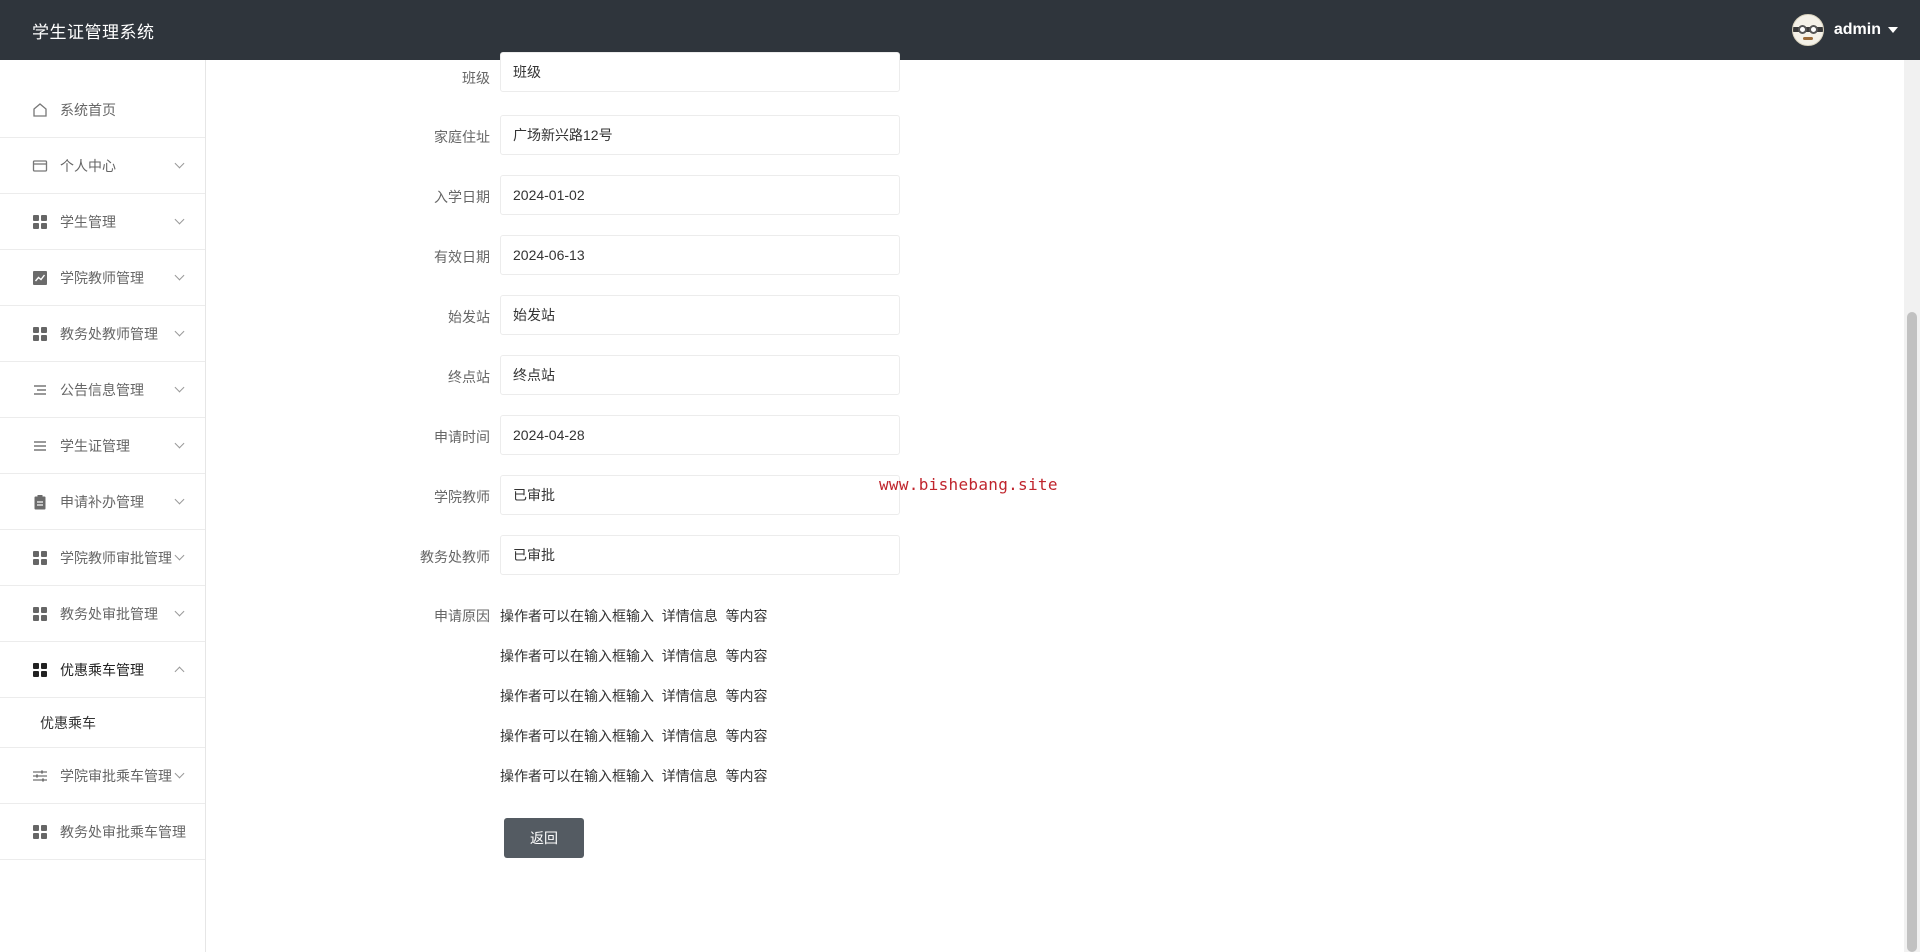 The height and width of the screenshot is (952, 1920). What do you see at coordinates (462, 197) in the screenshot?
I see `field-label-enroll-date: 入学日期` at bounding box center [462, 197].